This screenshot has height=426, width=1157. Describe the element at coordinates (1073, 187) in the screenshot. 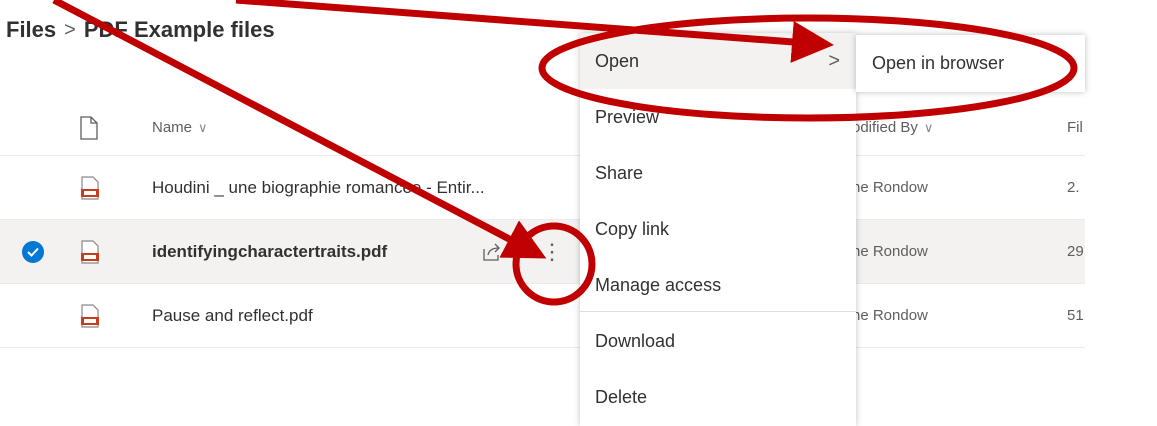

I see `file-size-value: 2.` at that location.